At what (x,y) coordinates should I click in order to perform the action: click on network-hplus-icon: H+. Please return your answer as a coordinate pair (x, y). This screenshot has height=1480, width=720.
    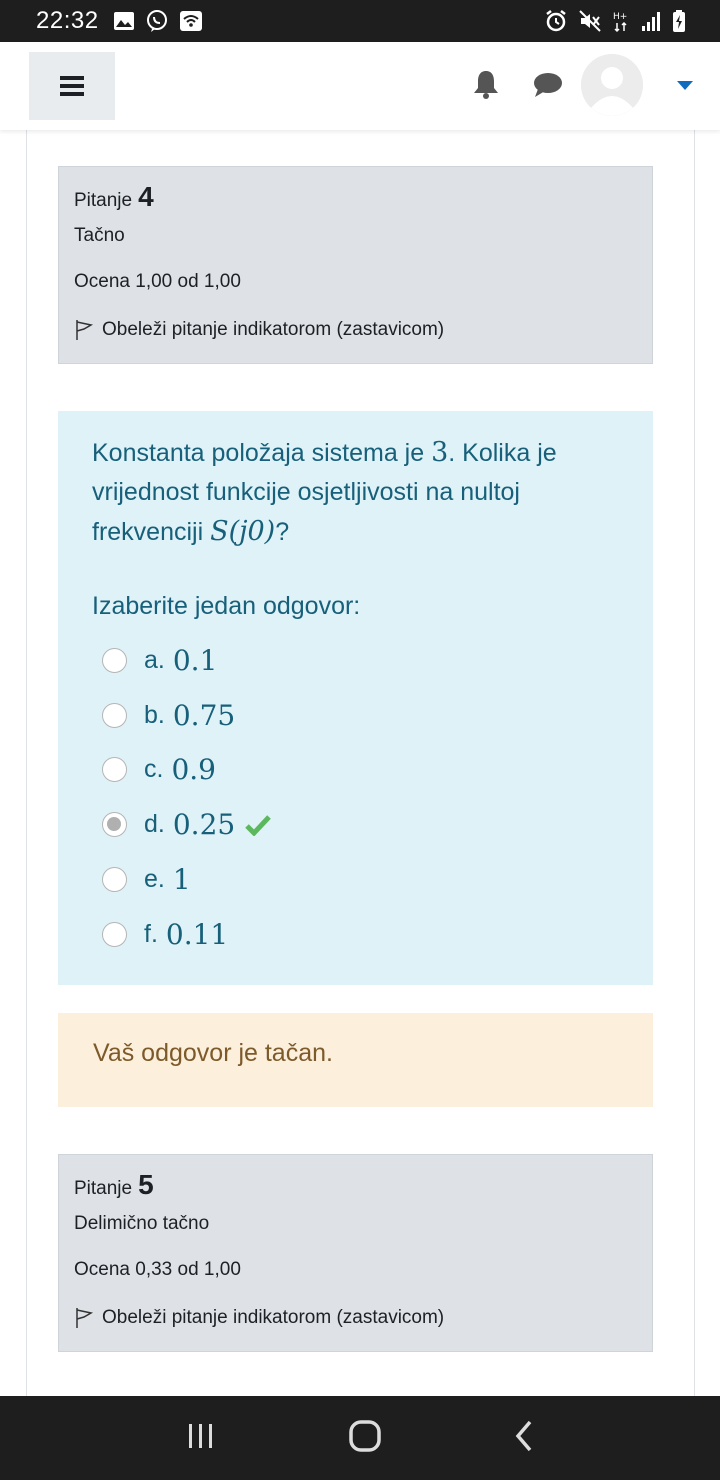
    Looking at the image, I should click on (620, 22).